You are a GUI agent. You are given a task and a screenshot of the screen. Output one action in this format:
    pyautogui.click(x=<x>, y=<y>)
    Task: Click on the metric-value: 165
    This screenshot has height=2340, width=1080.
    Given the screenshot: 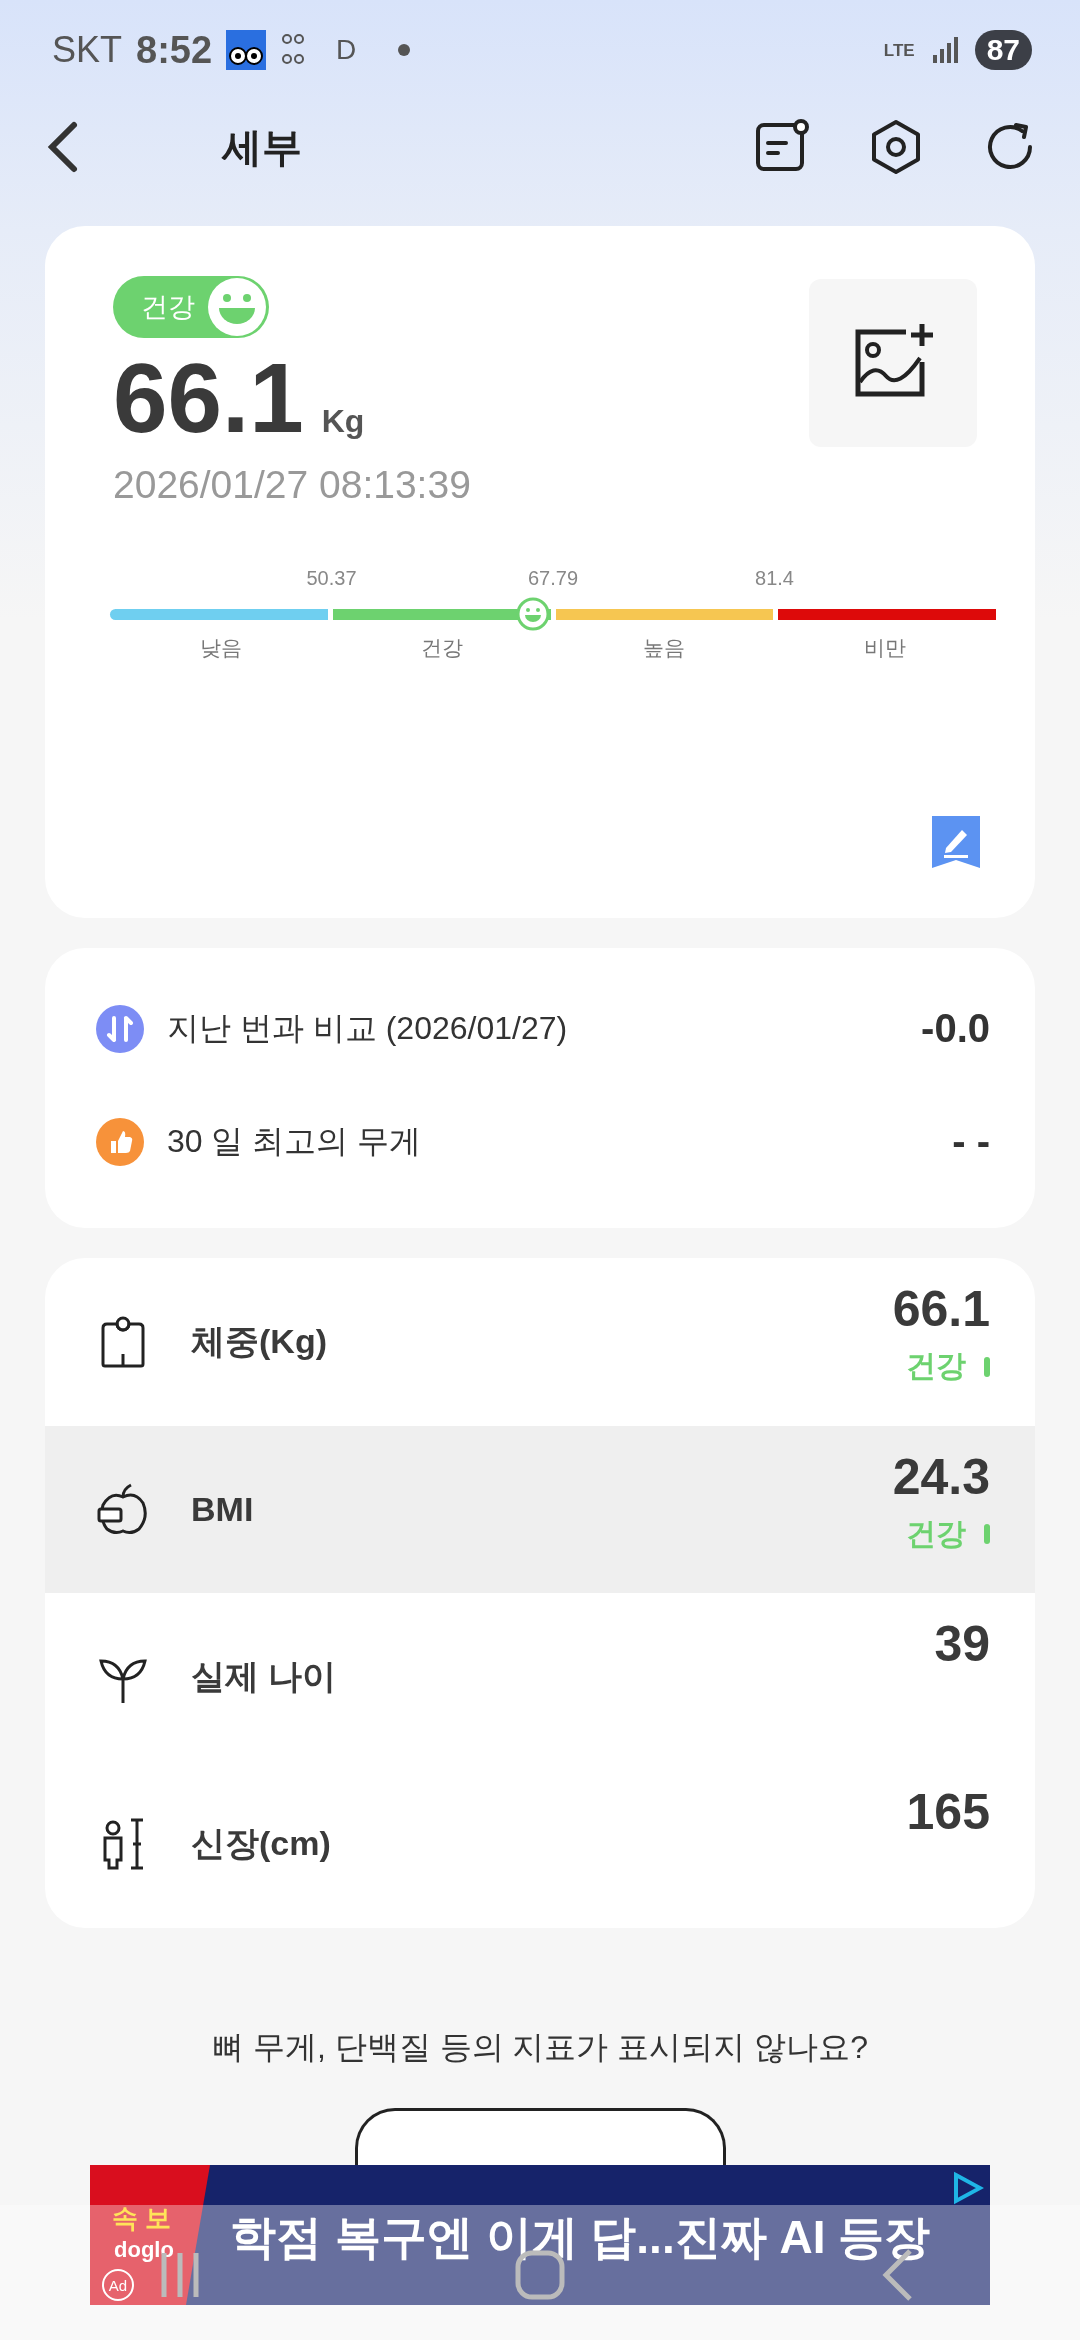 What is the action you would take?
    pyautogui.click(x=948, y=1811)
    